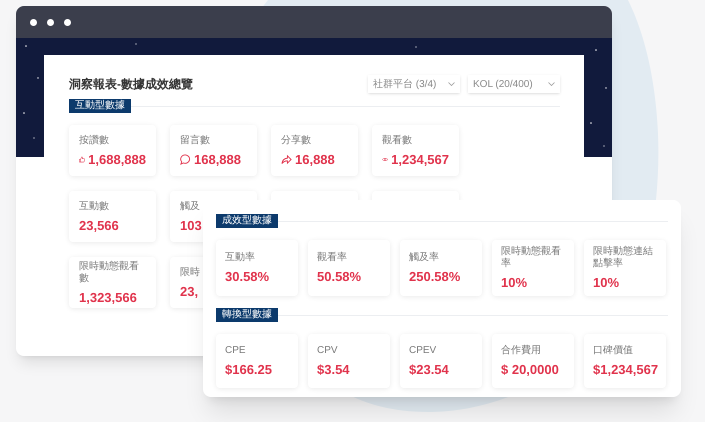  What do you see at coordinates (247, 315) in the screenshot?
I see `section-tag: 轉換型數據` at bounding box center [247, 315].